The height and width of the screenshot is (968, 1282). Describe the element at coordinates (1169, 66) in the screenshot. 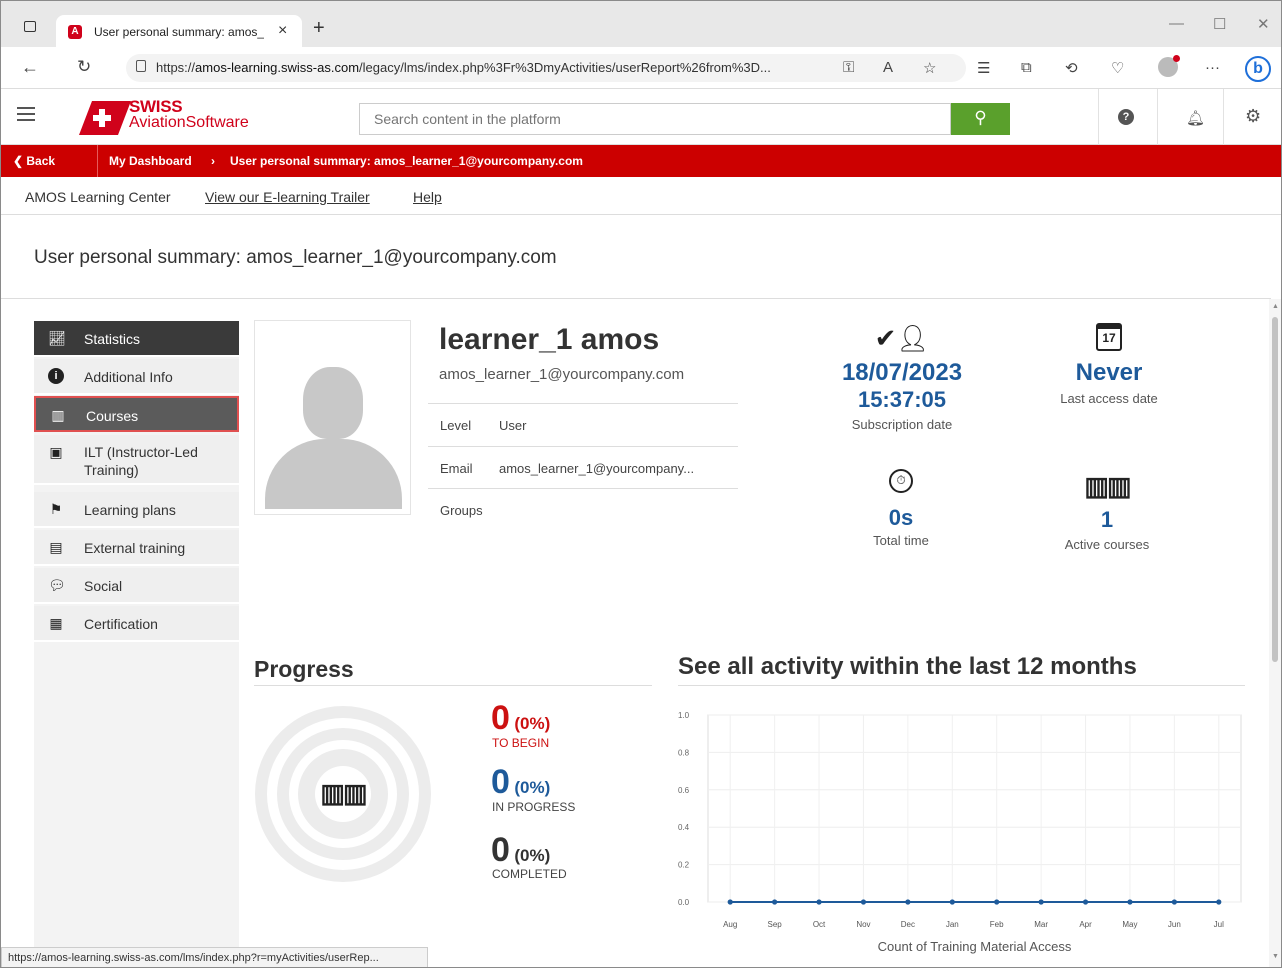

I see `profile-avatar-icon` at that location.